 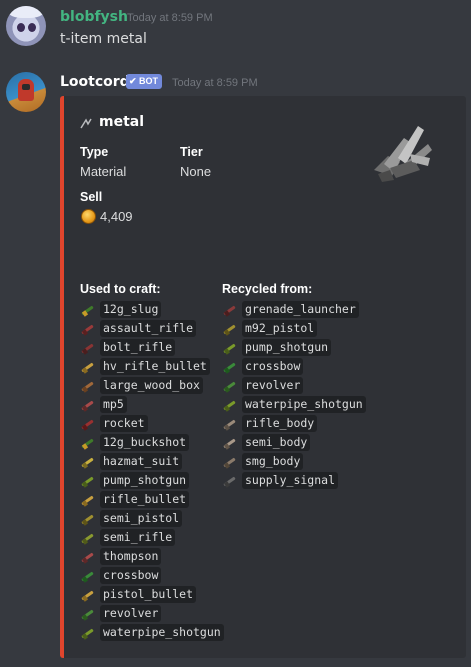 What do you see at coordinates (155, 366) in the screenshot?
I see `item-name: hv_rifle_bullet` at bounding box center [155, 366].